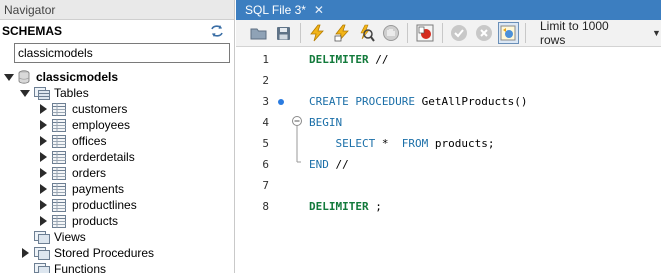 The image size is (661, 273). What do you see at coordinates (87, 157) in the screenshot?
I see `tree-table-item: orderdetails` at bounding box center [87, 157].